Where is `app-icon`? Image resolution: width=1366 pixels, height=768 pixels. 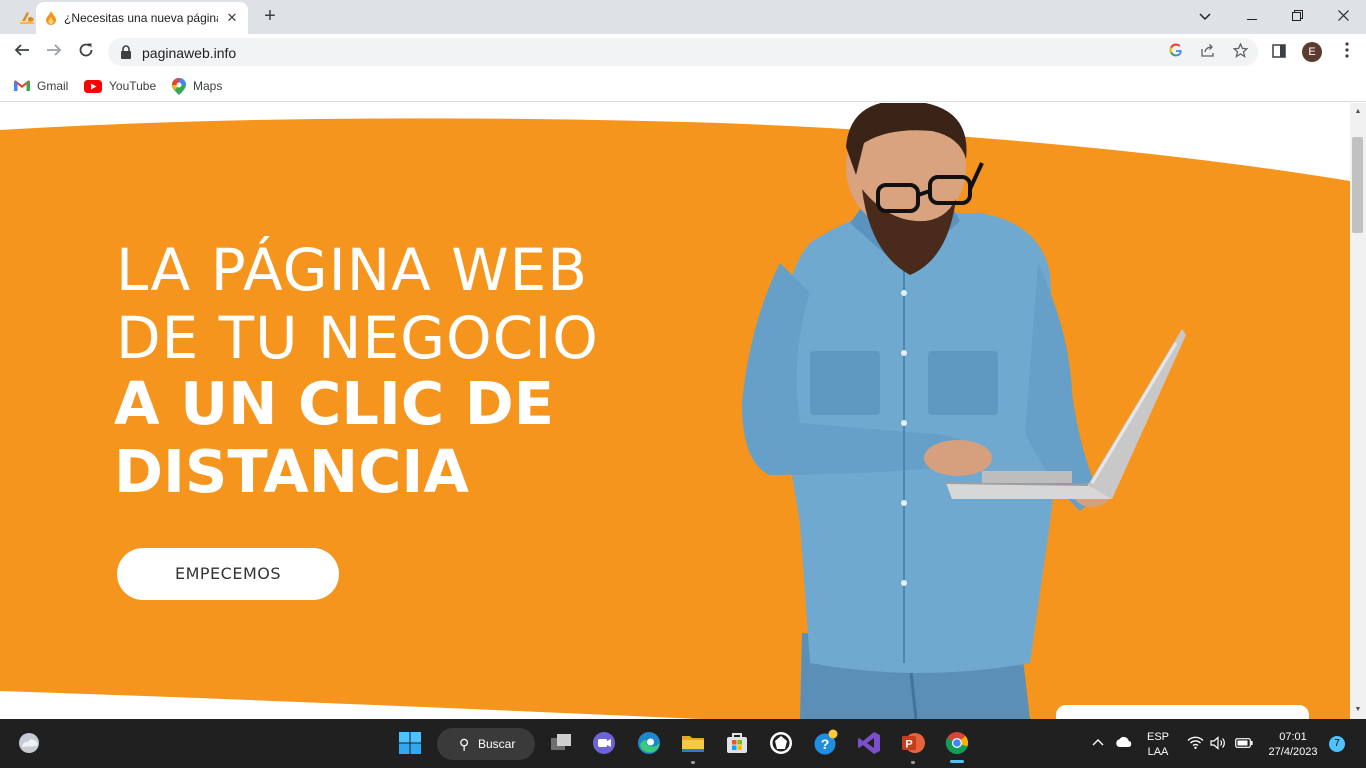 app-icon is located at coordinates (781, 743).